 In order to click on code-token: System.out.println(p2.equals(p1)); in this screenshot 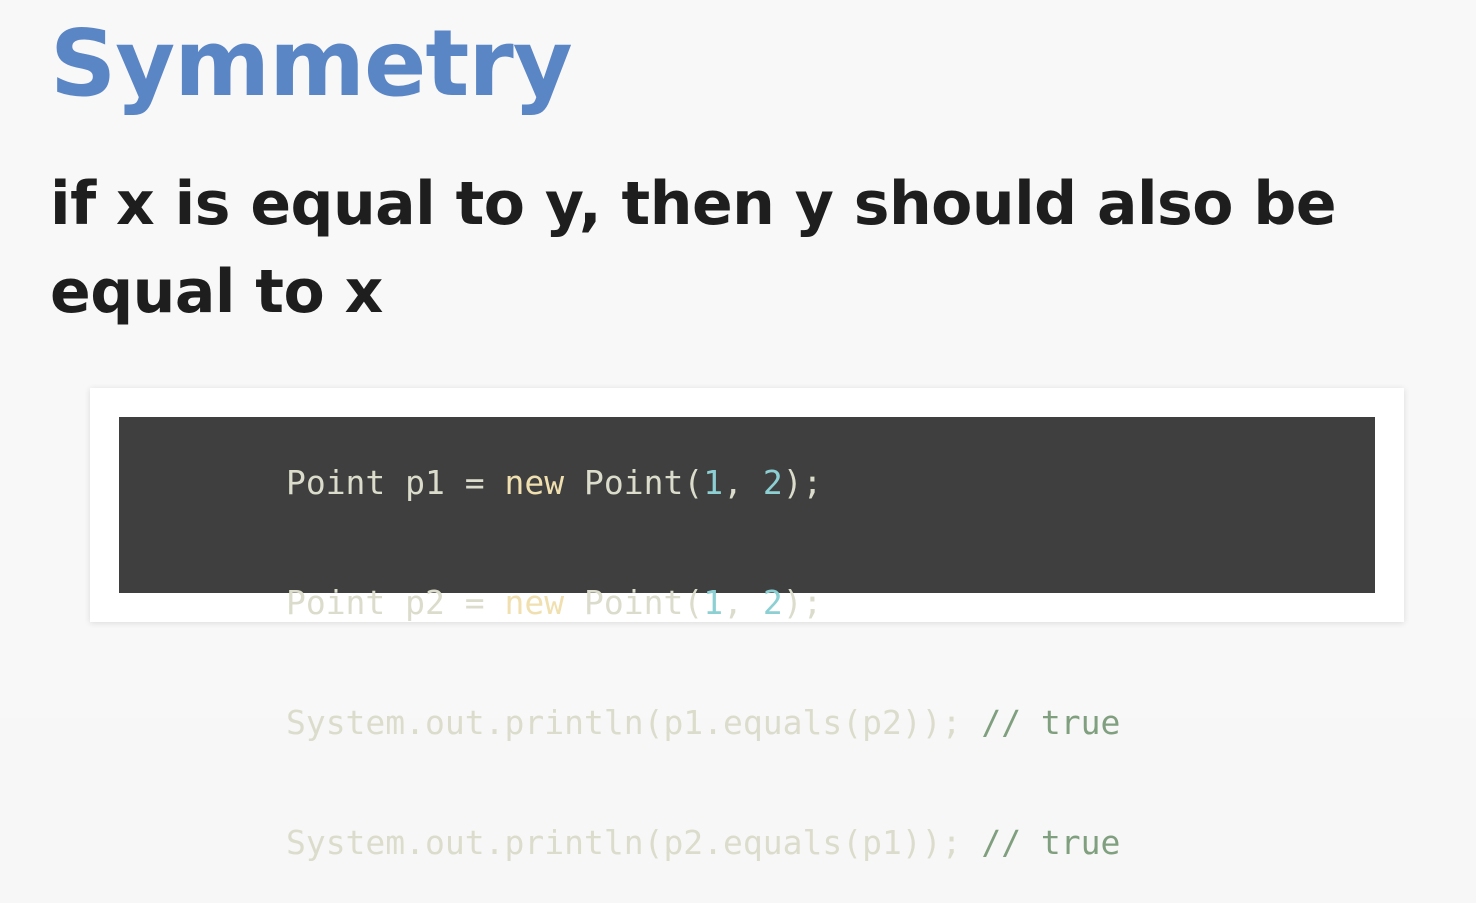, I will do `click(633, 842)`.